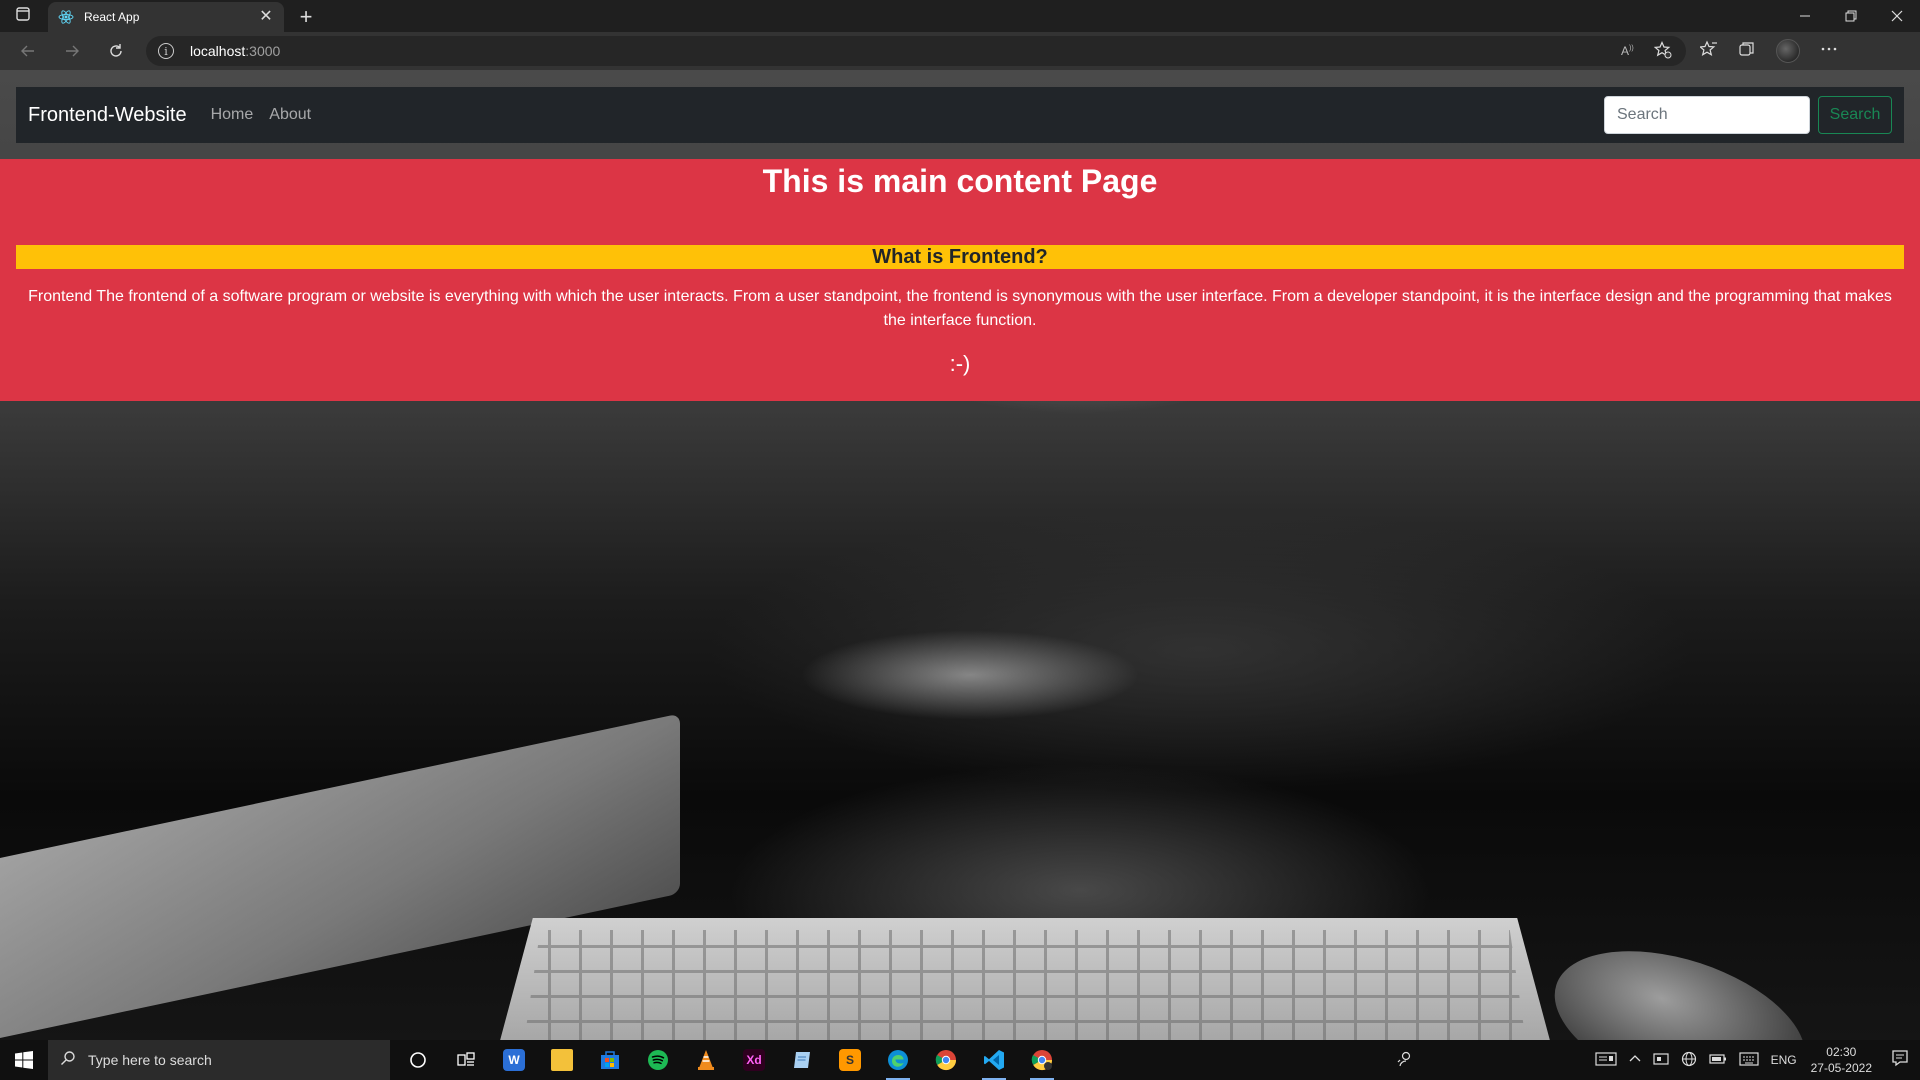  Describe the element at coordinates (562, 1060) in the screenshot. I see `file-explorer-icon` at that location.